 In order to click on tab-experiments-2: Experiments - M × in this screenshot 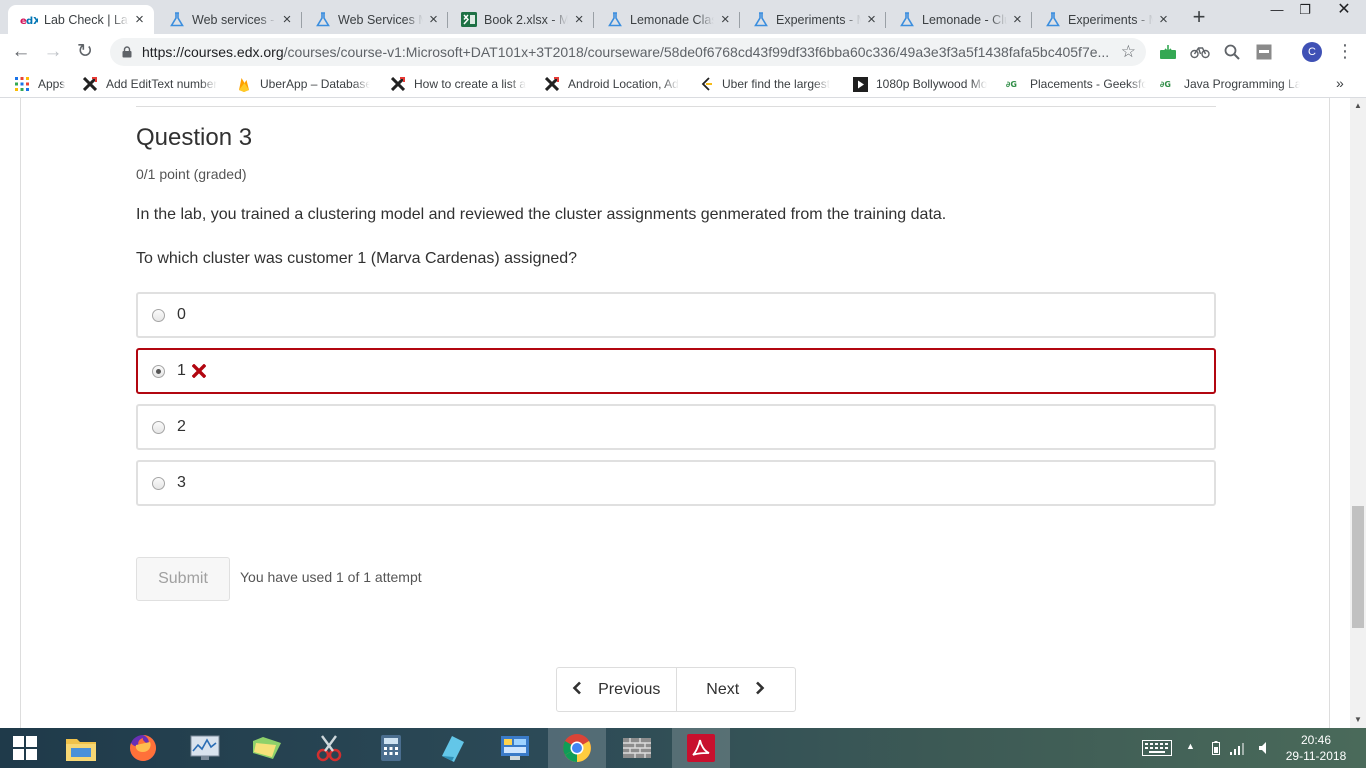, I will do `click(1105, 19)`.